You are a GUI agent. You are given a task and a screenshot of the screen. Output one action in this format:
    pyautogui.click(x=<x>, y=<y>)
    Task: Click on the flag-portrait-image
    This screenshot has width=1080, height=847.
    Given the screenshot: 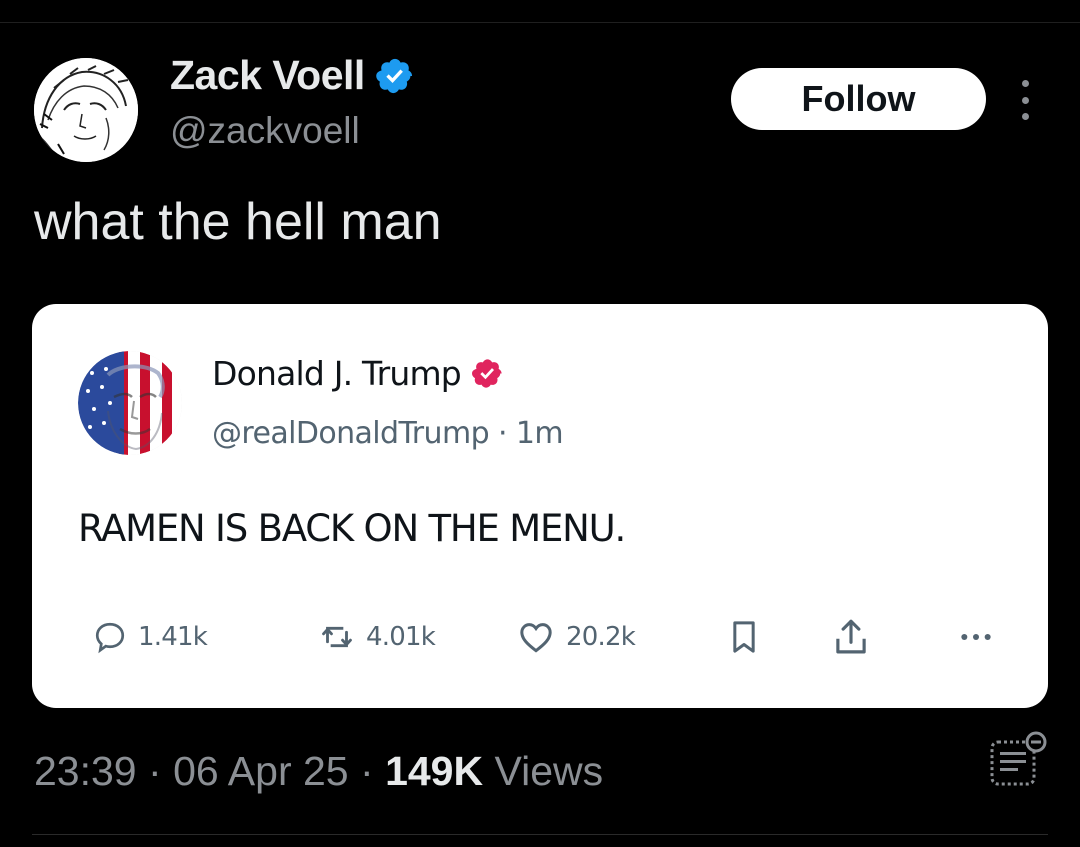 What is the action you would take?
    pyautogui.click(x=130, y=403)
    